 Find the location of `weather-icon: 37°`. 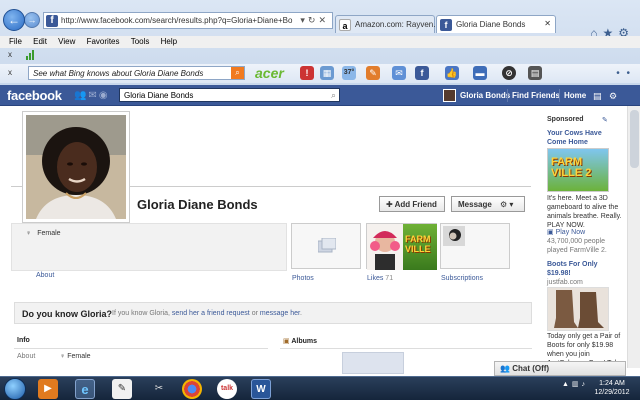

weather-icon: 37° is located at coordinates (349, 73).